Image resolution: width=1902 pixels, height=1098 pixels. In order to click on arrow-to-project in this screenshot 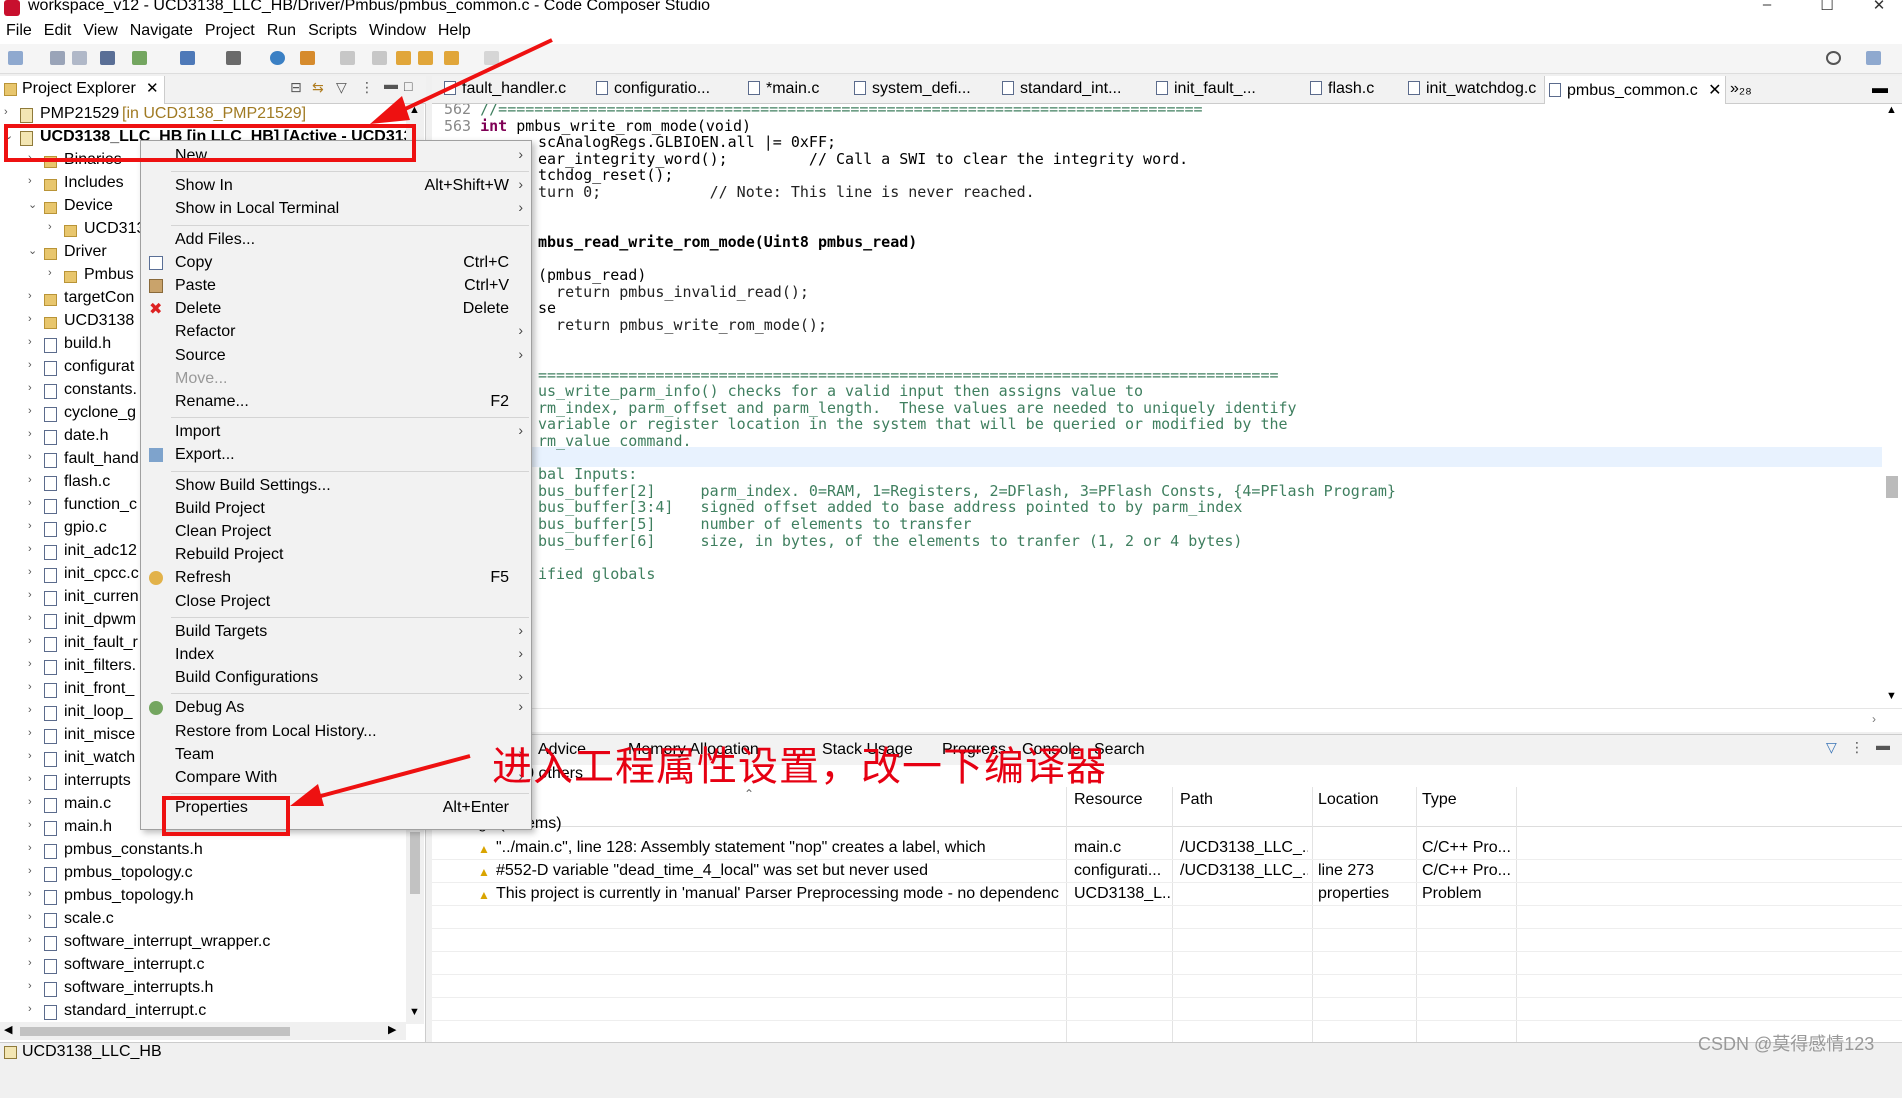, I will do `click(469, 79)`.